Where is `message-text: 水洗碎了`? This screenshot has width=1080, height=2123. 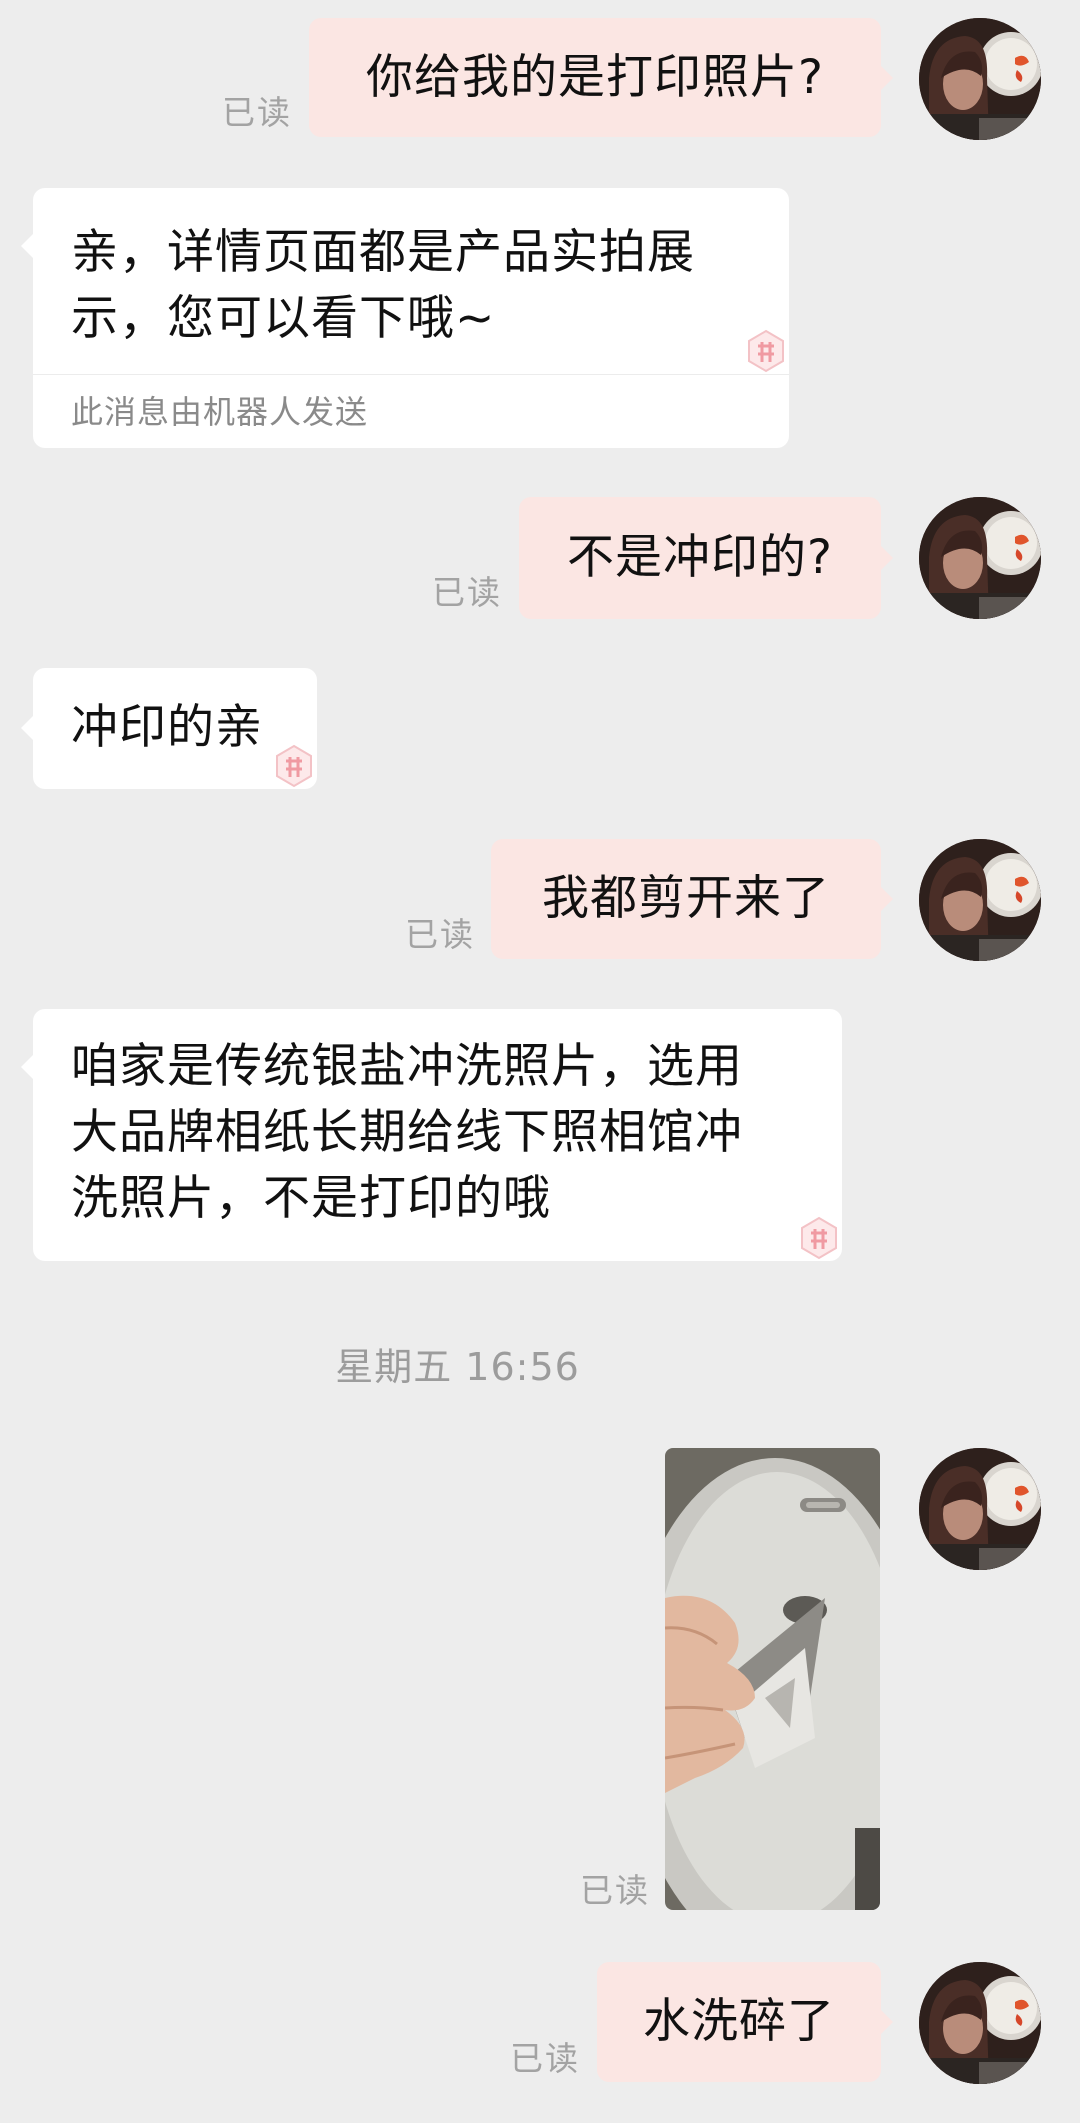
message-text: 水洗碎了 is located at coordinates (739, 2021).